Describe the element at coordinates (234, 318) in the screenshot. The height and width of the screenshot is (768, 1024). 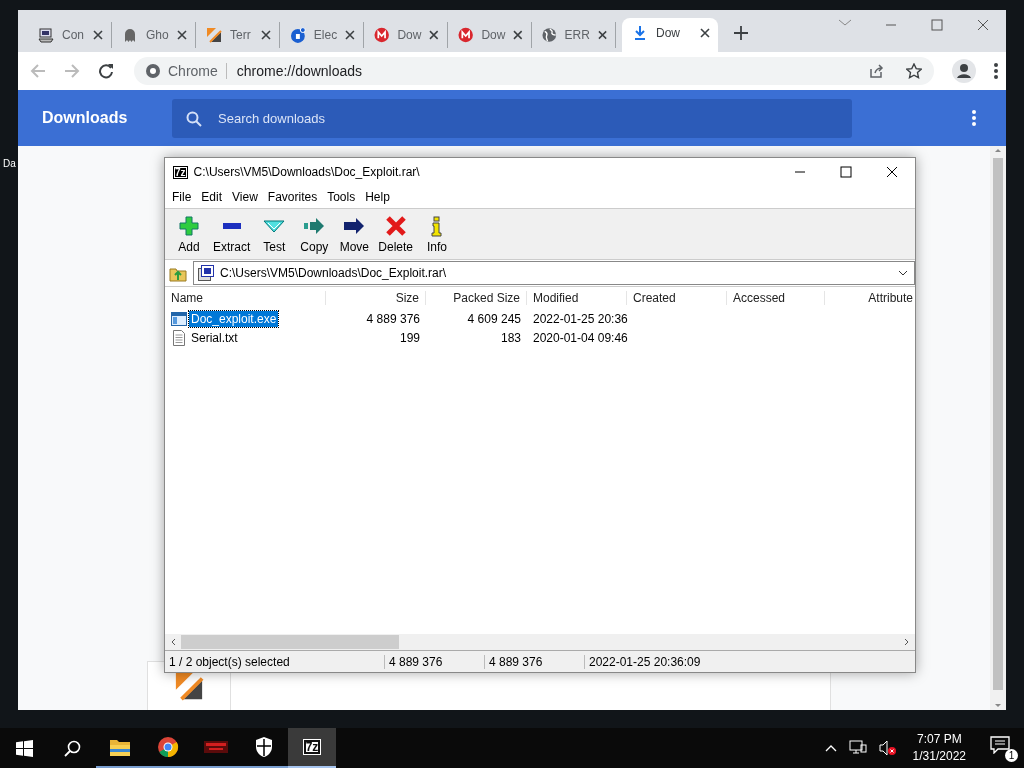
I see `file-name: Doc_exploit.exe` at that location.